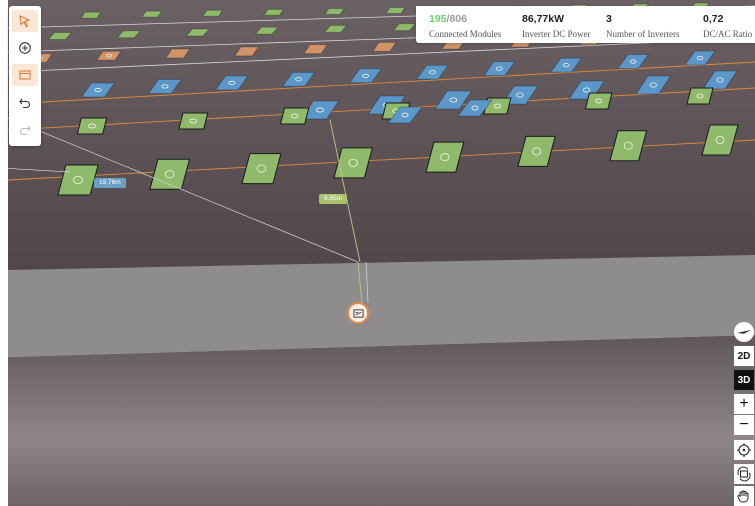  I want to click on redo-icon, so click(25, 130).